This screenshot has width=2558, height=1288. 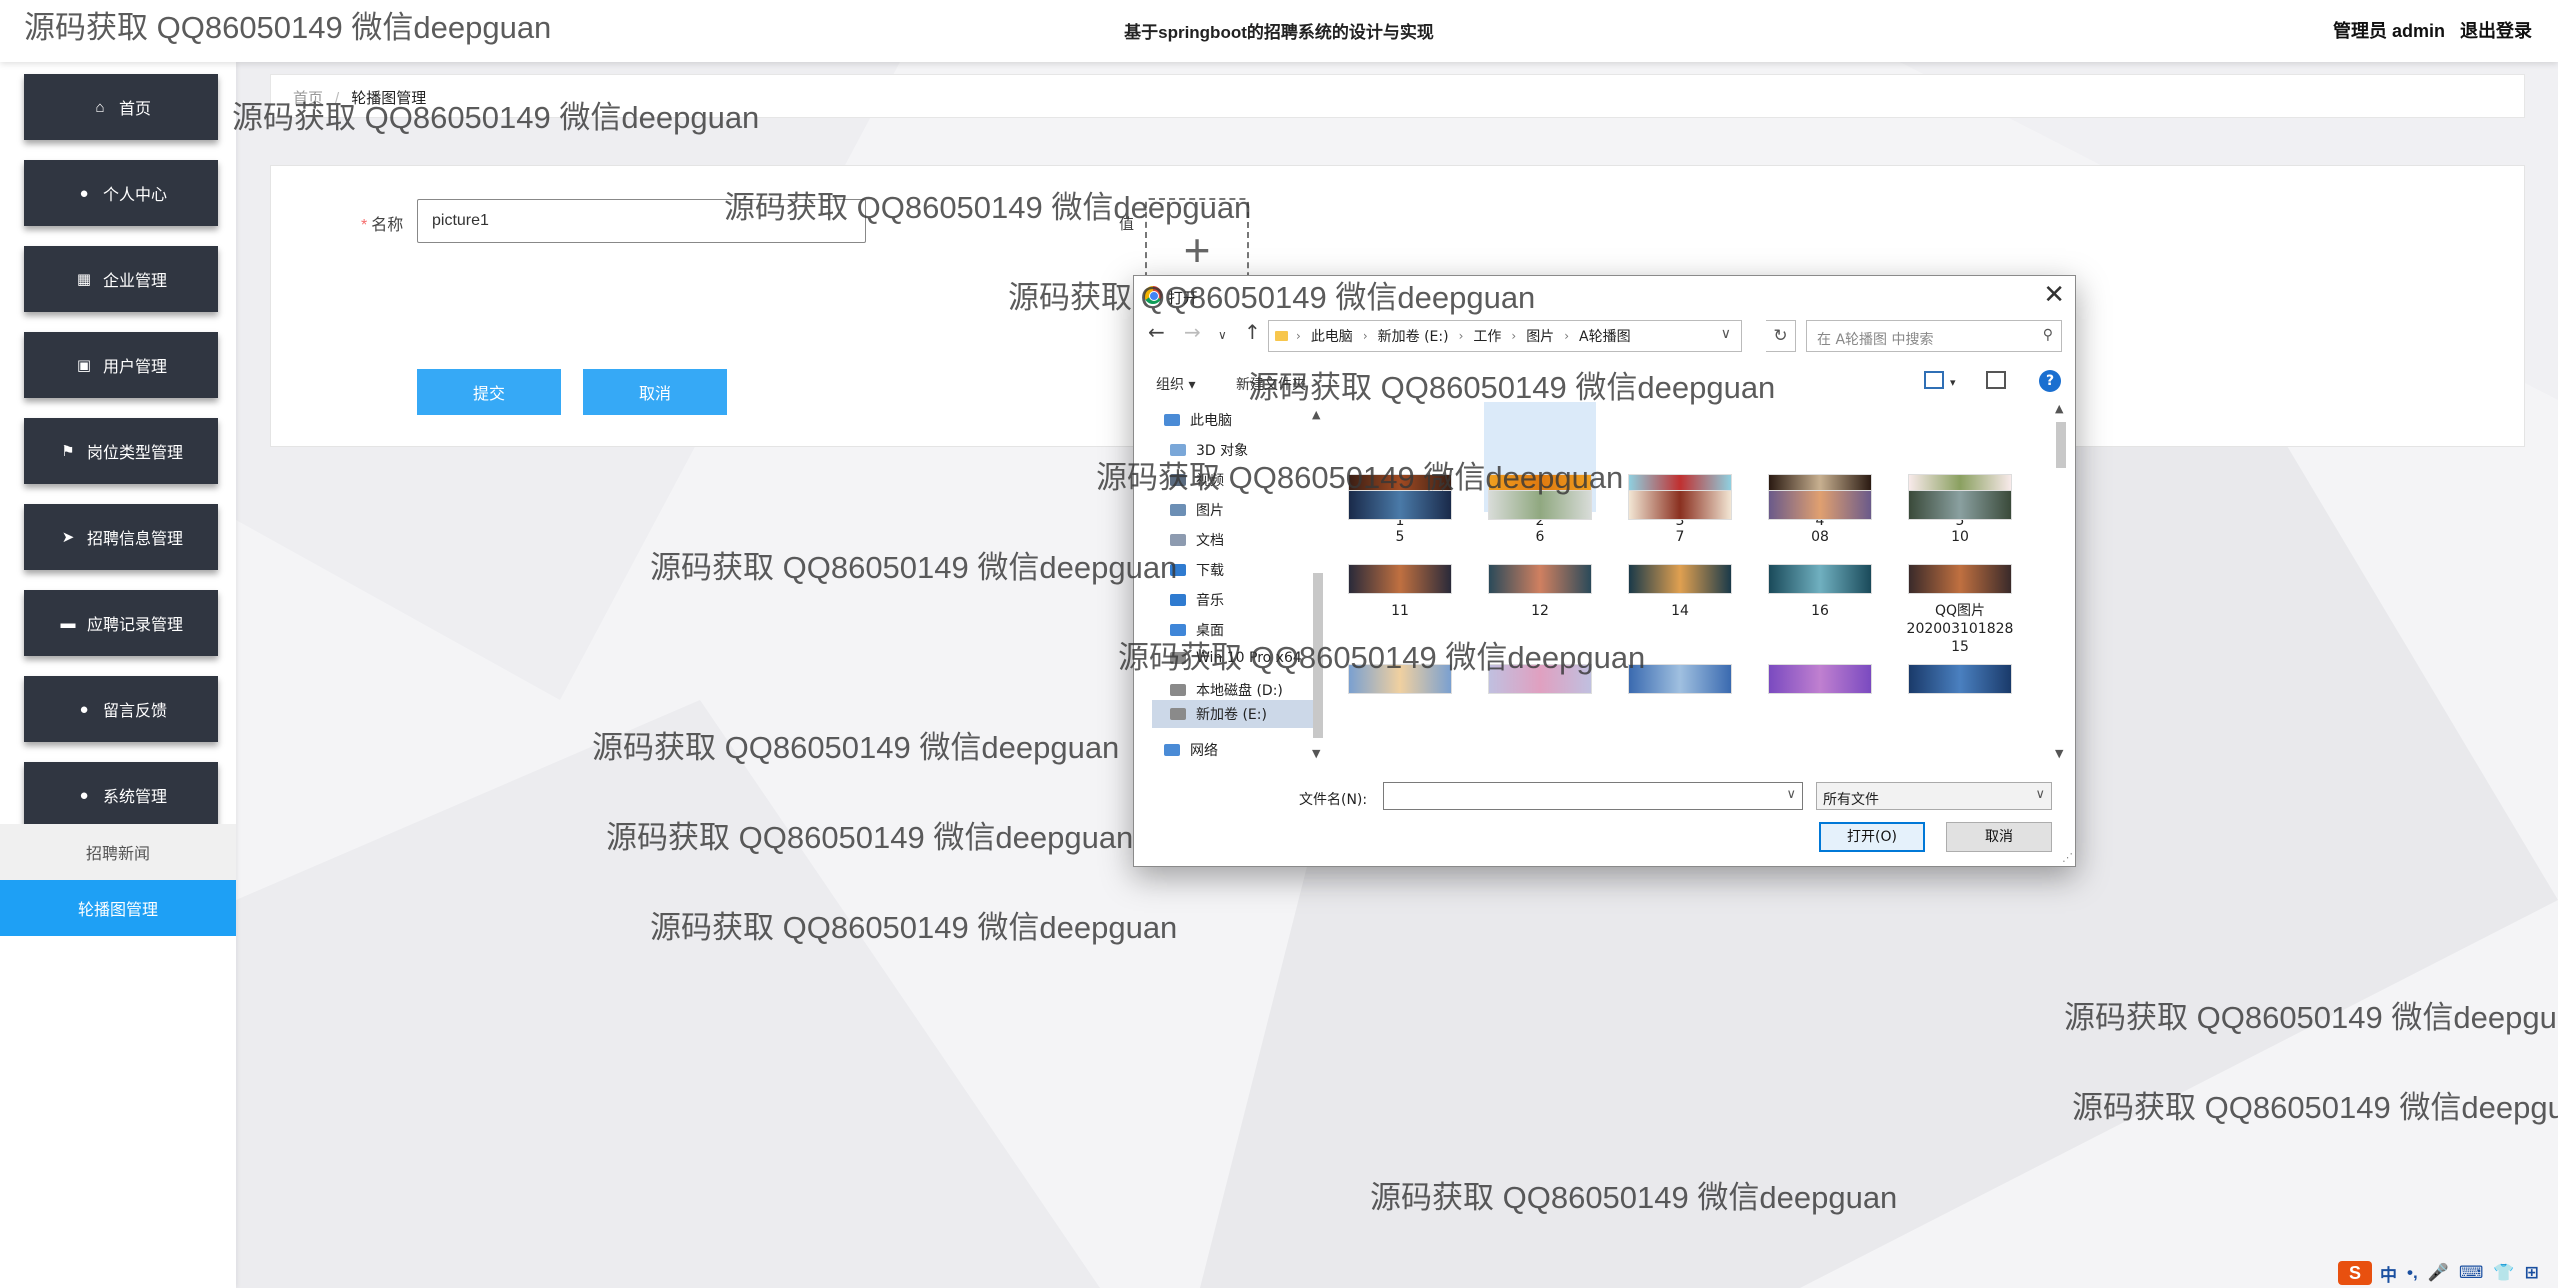 What do you see at coordinates (1505, 336) in the screenshot?
I see `address-bar: › 此电脑 › 新加卷 (E:) › 工作 › 图片 › A轮播图 ∨` at bounding box center [1505, 336].